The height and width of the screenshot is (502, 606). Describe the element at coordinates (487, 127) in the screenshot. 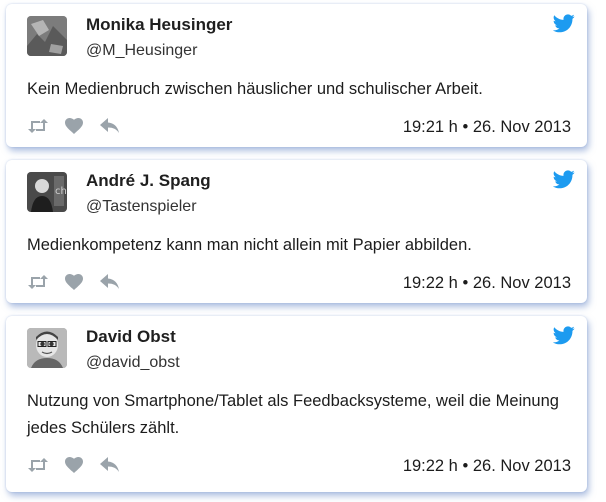

I see `tweet-timestamp: 19:21 h • 26. Nov 2013` at that location.